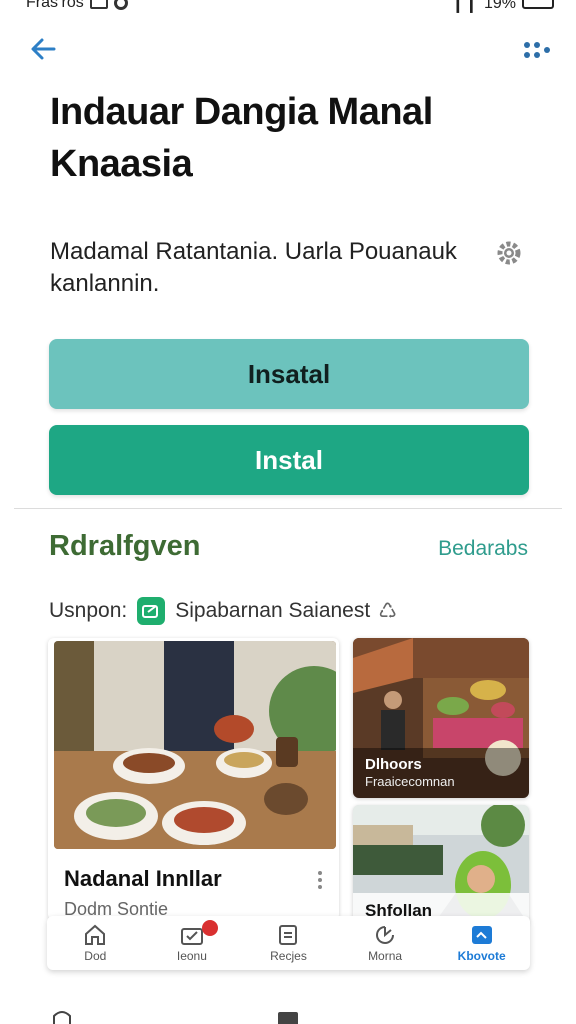 This screenshot has width=576, height=1024. What do you see at coordinates (441, 865) in the screenshot?
I see `content-card-street: Shfollan` at bounding box center [441, 865].